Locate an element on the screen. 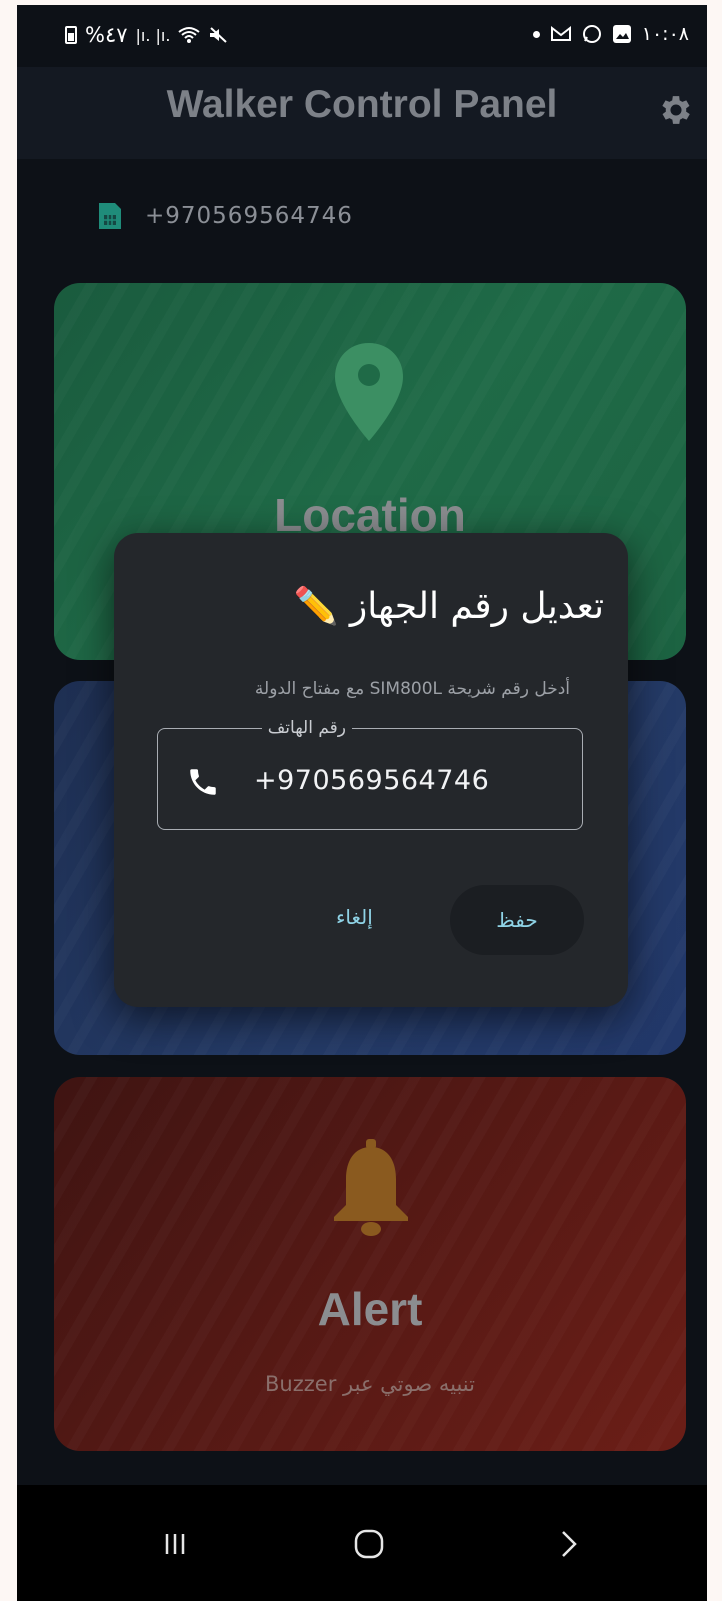  alert-title: Alert is located at coordinates (370, 1309).